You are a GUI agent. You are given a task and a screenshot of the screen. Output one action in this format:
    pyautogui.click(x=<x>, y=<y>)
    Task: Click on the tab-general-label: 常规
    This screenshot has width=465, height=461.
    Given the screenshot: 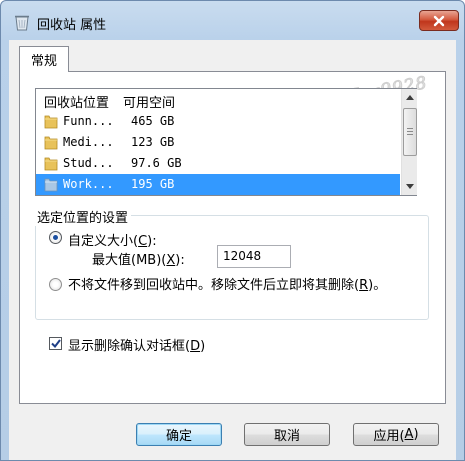 What is the action you would take?
    pyautogui.click(x=43, y=61)
    